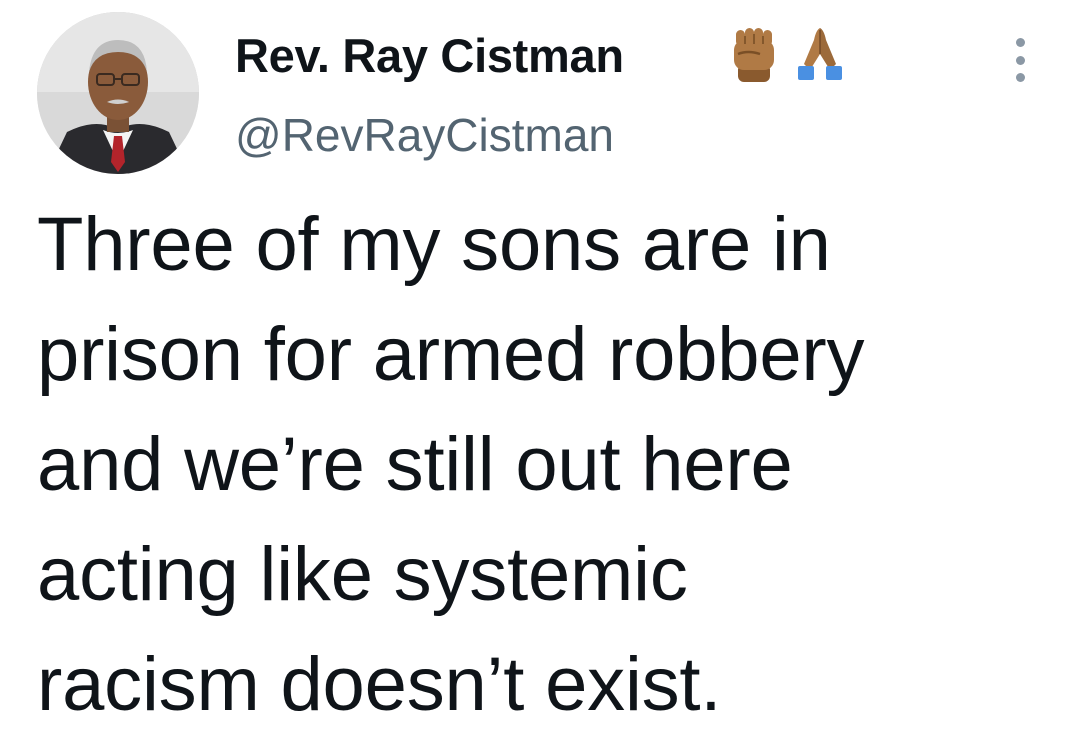 This screenshot has height=748, width=1080. I want to click on folded-hands-icon, so click(820, 54).